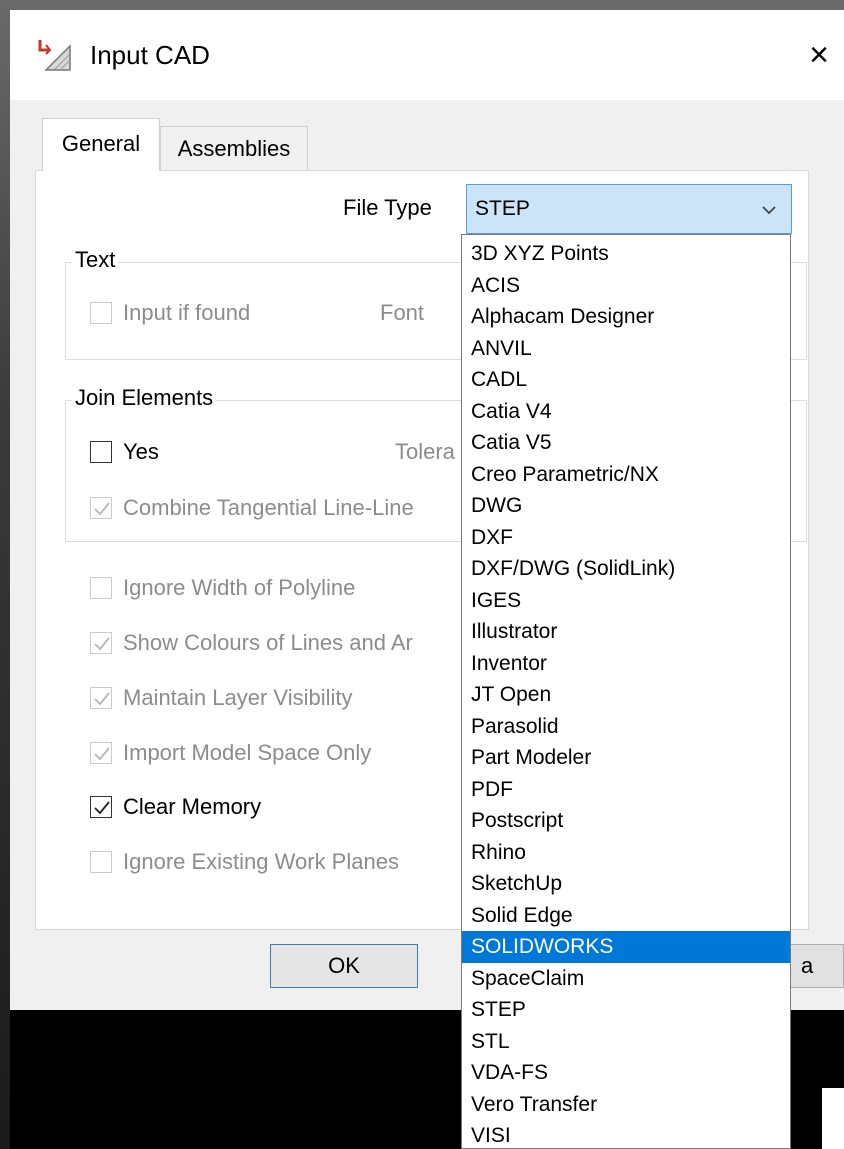 This screenshot has width=844, height=1149. I want to click on input-if-found-checkbox, so click(101, 313).